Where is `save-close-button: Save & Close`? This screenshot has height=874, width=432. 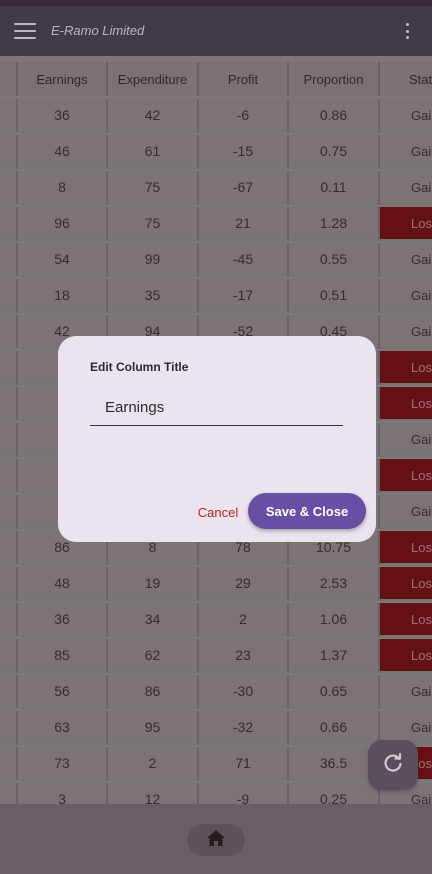
save-close-button: Save & Close is located at coordinates (307, 511).